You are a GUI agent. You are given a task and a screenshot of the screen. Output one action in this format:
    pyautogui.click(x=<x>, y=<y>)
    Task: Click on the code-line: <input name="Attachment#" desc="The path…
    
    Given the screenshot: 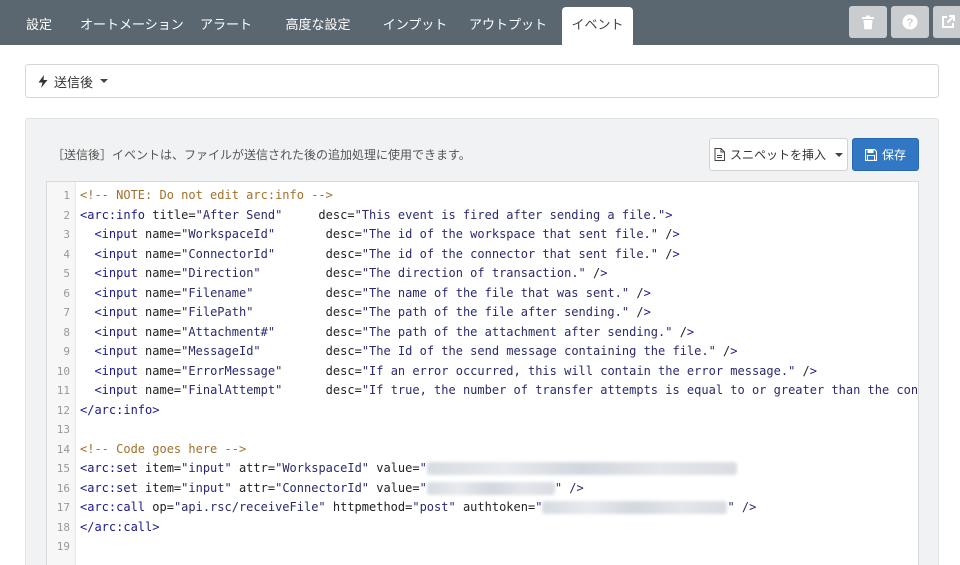 What is the action you would take?
    pyautogui.click(x=394, y=331)
    